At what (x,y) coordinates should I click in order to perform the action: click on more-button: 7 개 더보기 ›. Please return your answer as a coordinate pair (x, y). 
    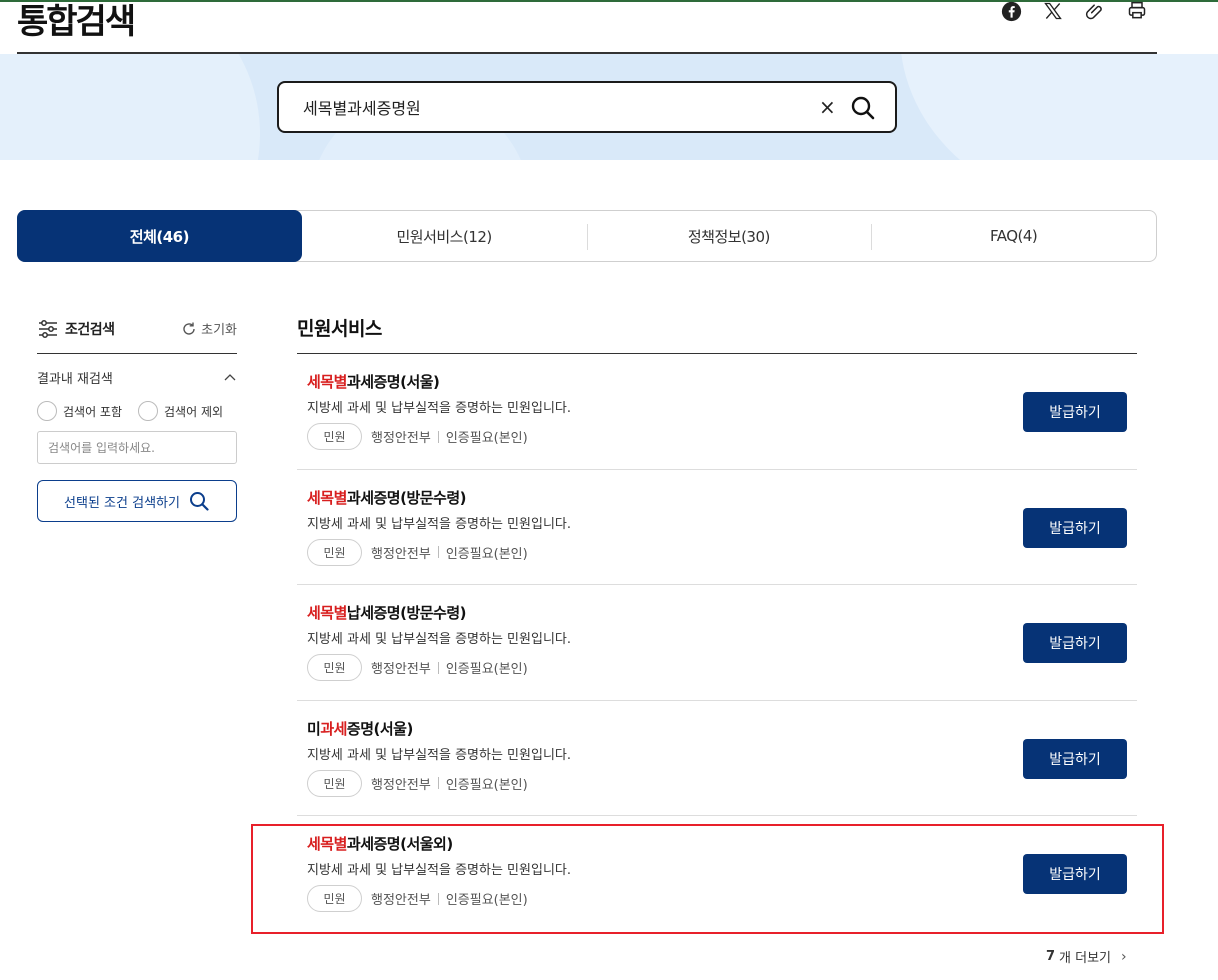
    Looking at the image, I should click on (1086, 957).